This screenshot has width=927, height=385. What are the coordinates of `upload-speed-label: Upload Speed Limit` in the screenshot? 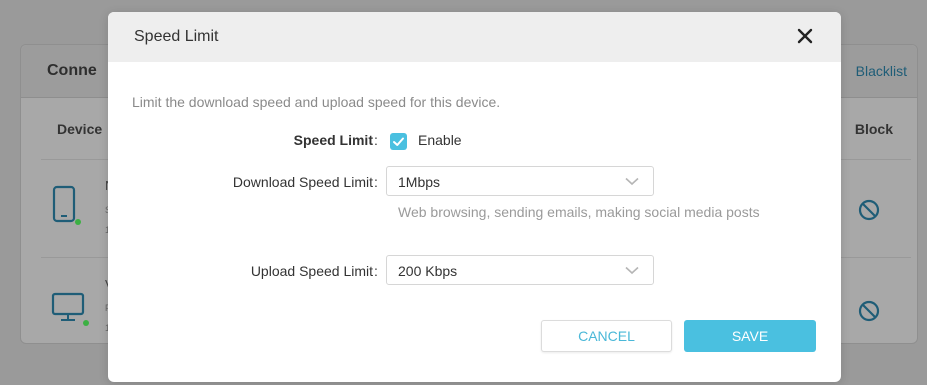 It's located at (311, 271).